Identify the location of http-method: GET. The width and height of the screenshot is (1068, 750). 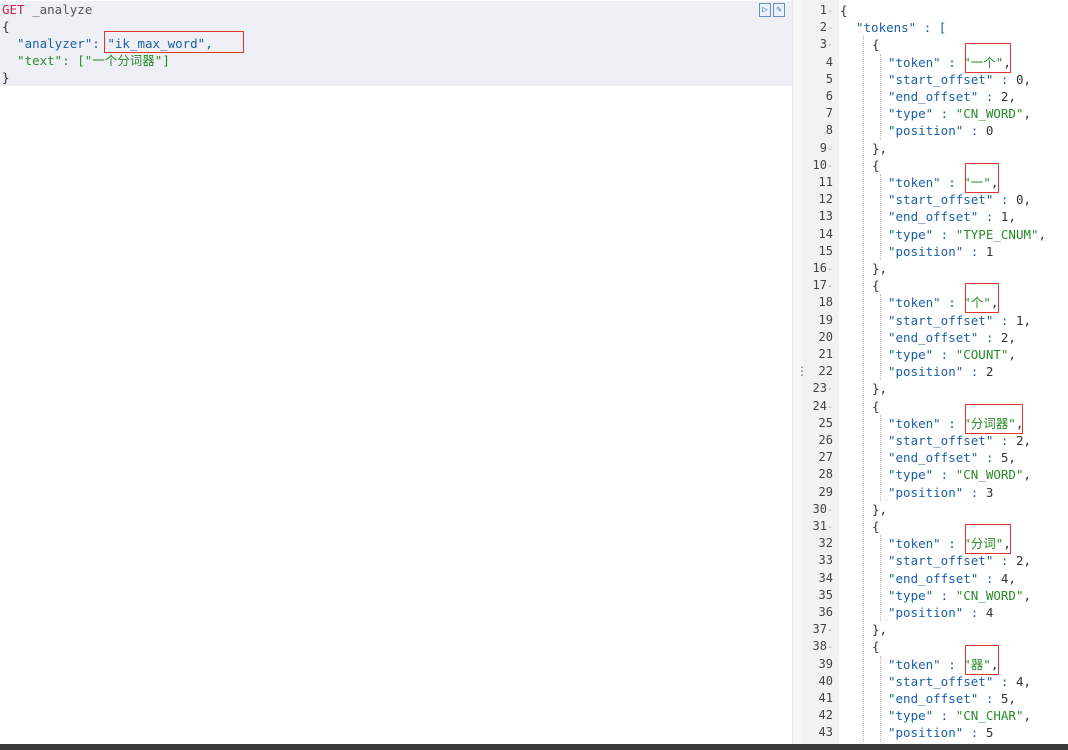
(13, 9).